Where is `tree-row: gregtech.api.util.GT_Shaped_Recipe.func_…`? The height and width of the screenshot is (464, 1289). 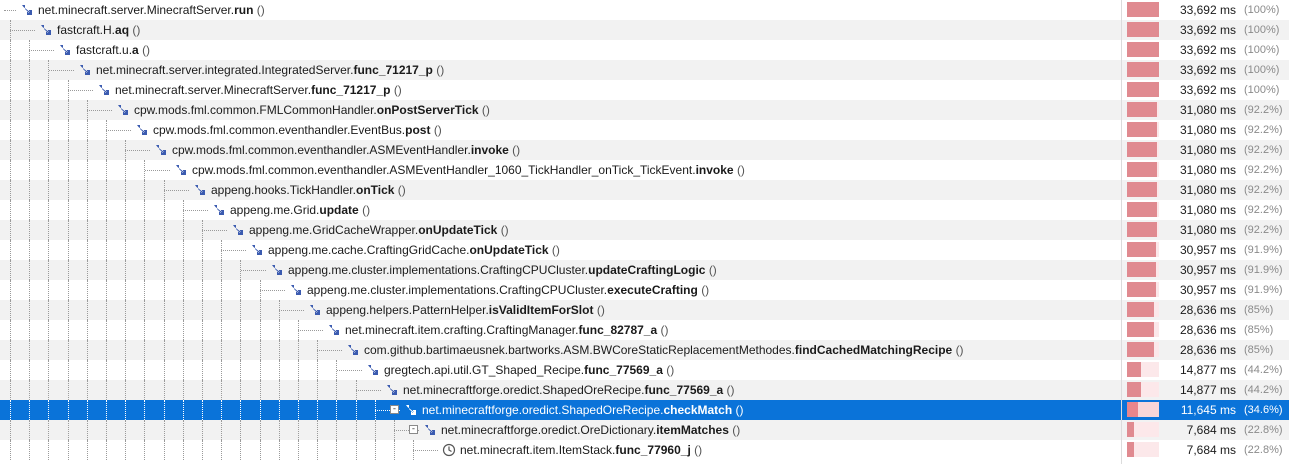 tree-row: gregtech.api.util.GT_Shaped_Recipe.func_… is located at coordinates (644, 370).